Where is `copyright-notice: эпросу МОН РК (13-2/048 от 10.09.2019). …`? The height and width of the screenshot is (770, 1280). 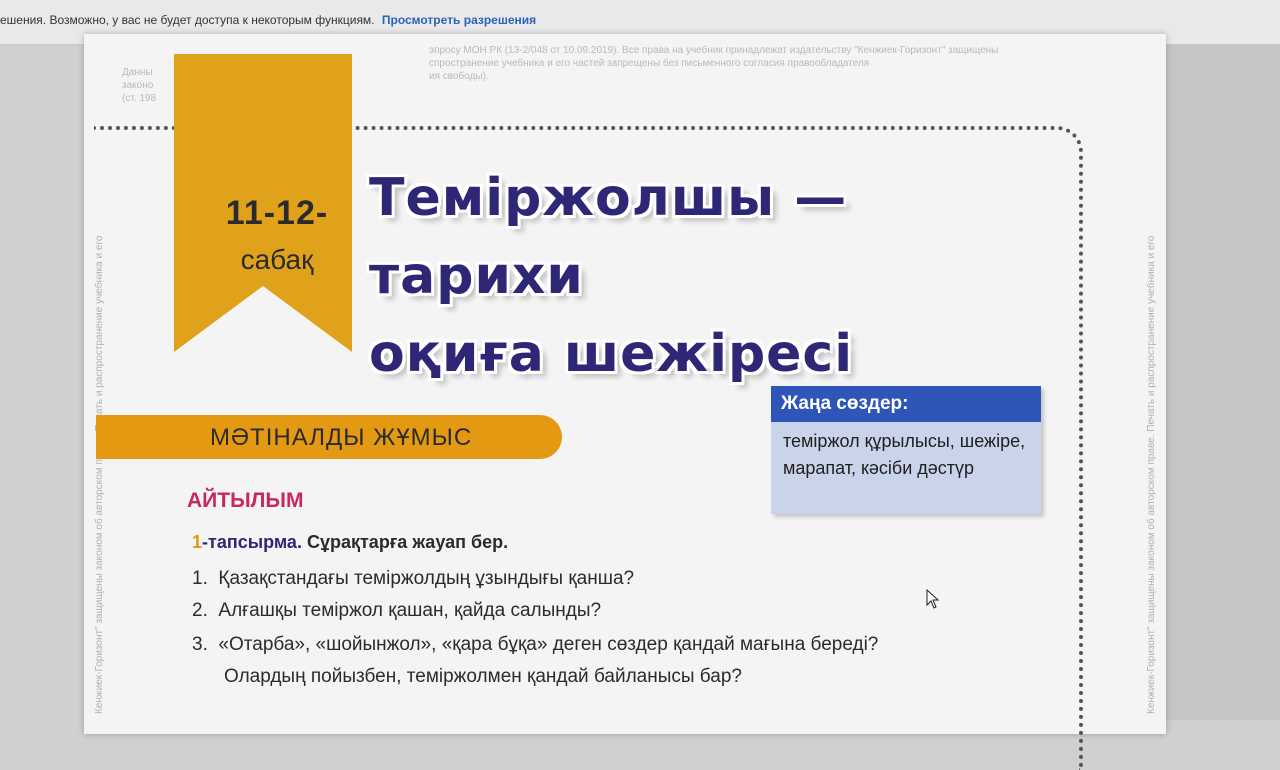 copyright-notice: эпросу МОН РК (13-2/048 от 10.09.2019). … is located at coordinates (809, 63).